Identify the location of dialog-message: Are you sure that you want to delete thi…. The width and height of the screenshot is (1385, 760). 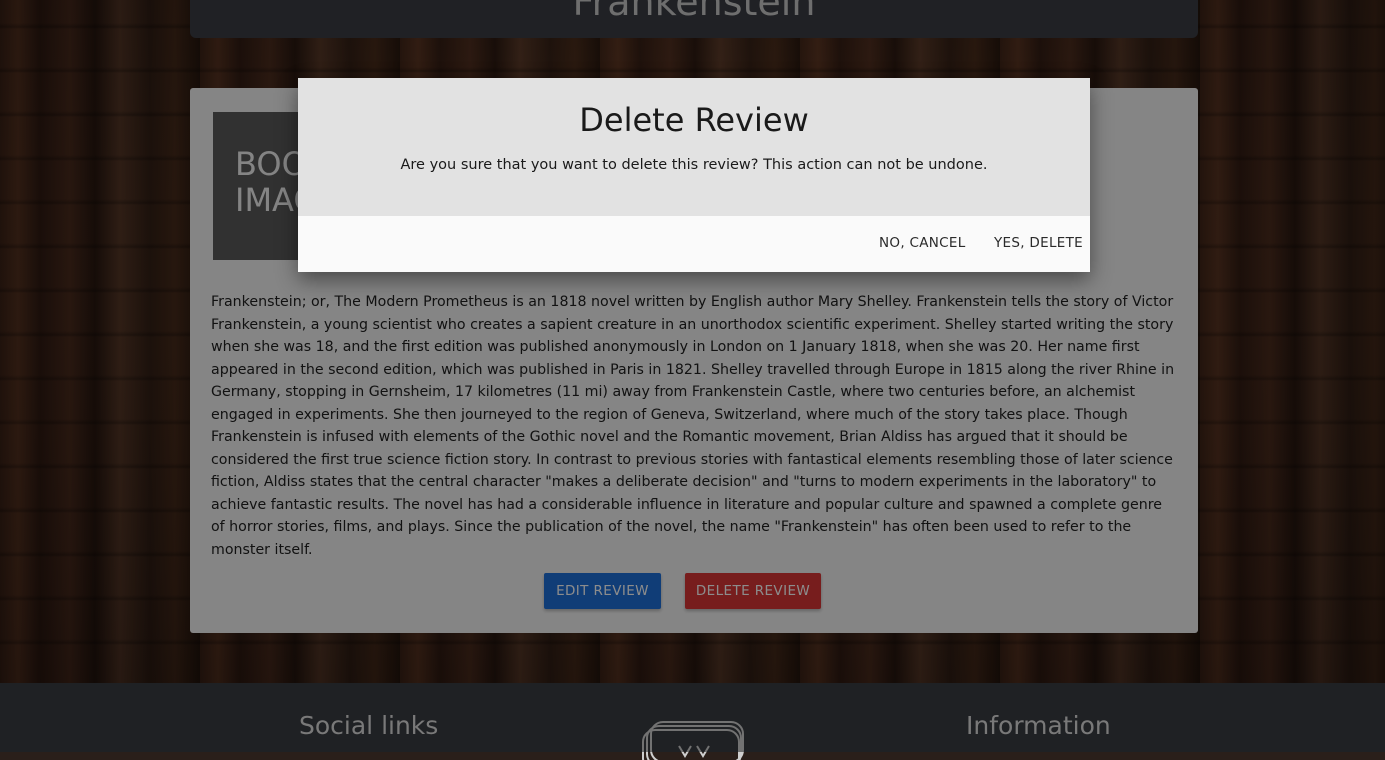
(694, 165).